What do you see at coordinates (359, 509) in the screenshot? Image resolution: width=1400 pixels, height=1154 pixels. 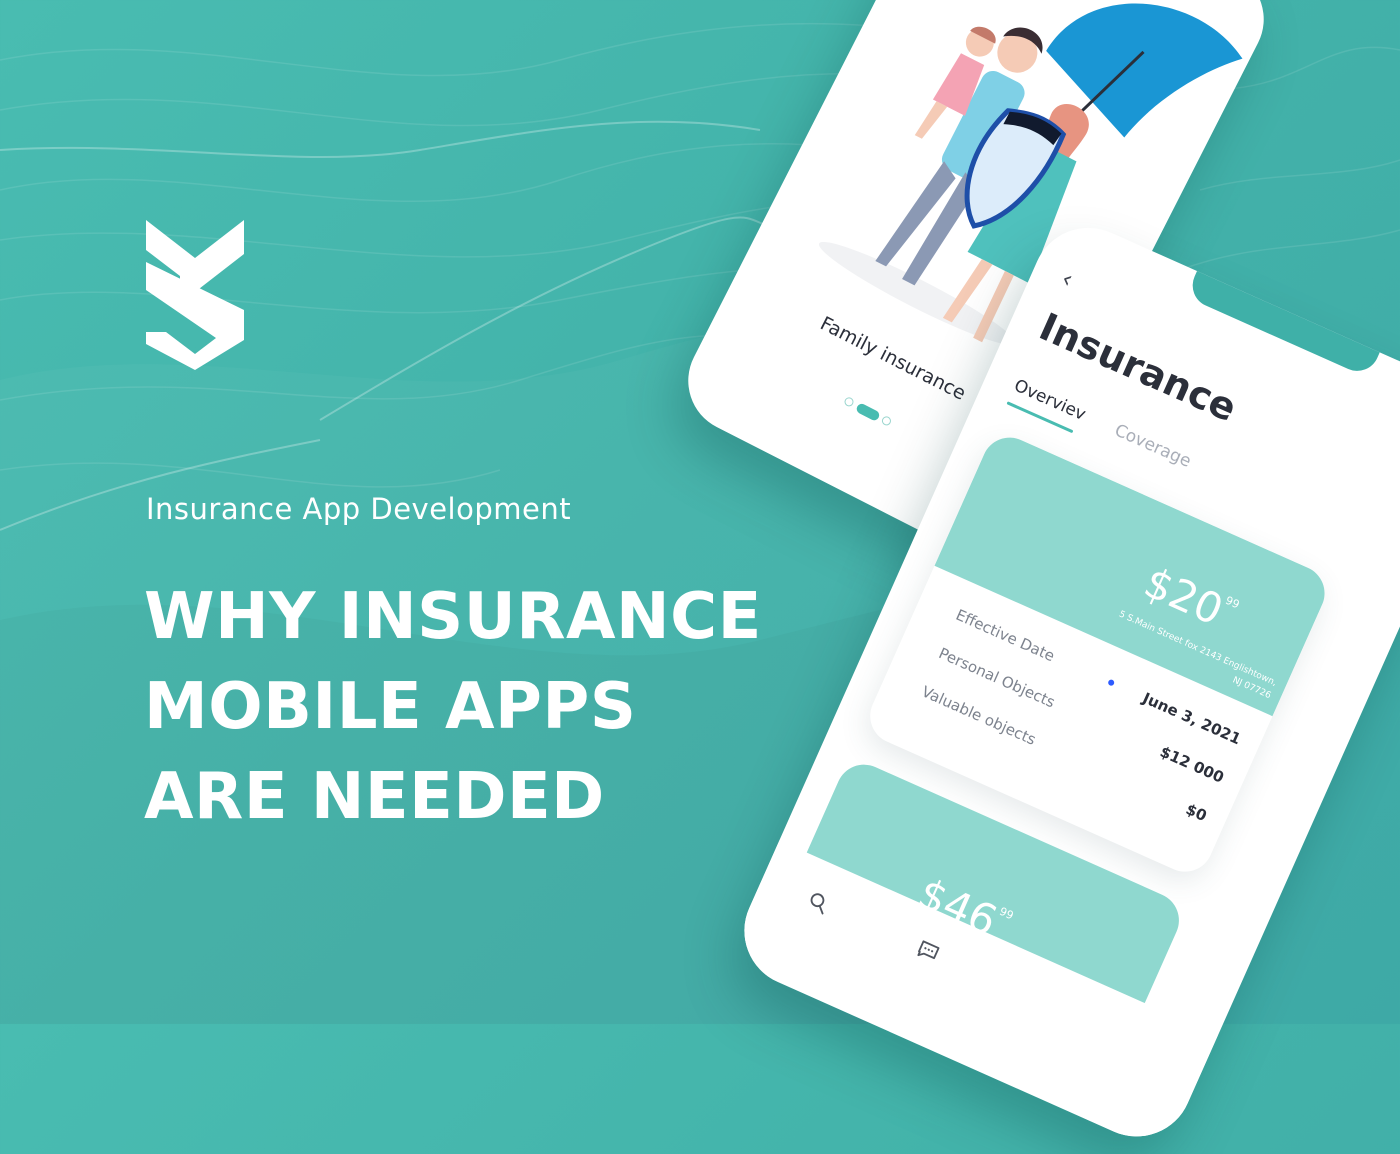 I see `subtitle: Insurance App Development` at bounding box center [359, 509].